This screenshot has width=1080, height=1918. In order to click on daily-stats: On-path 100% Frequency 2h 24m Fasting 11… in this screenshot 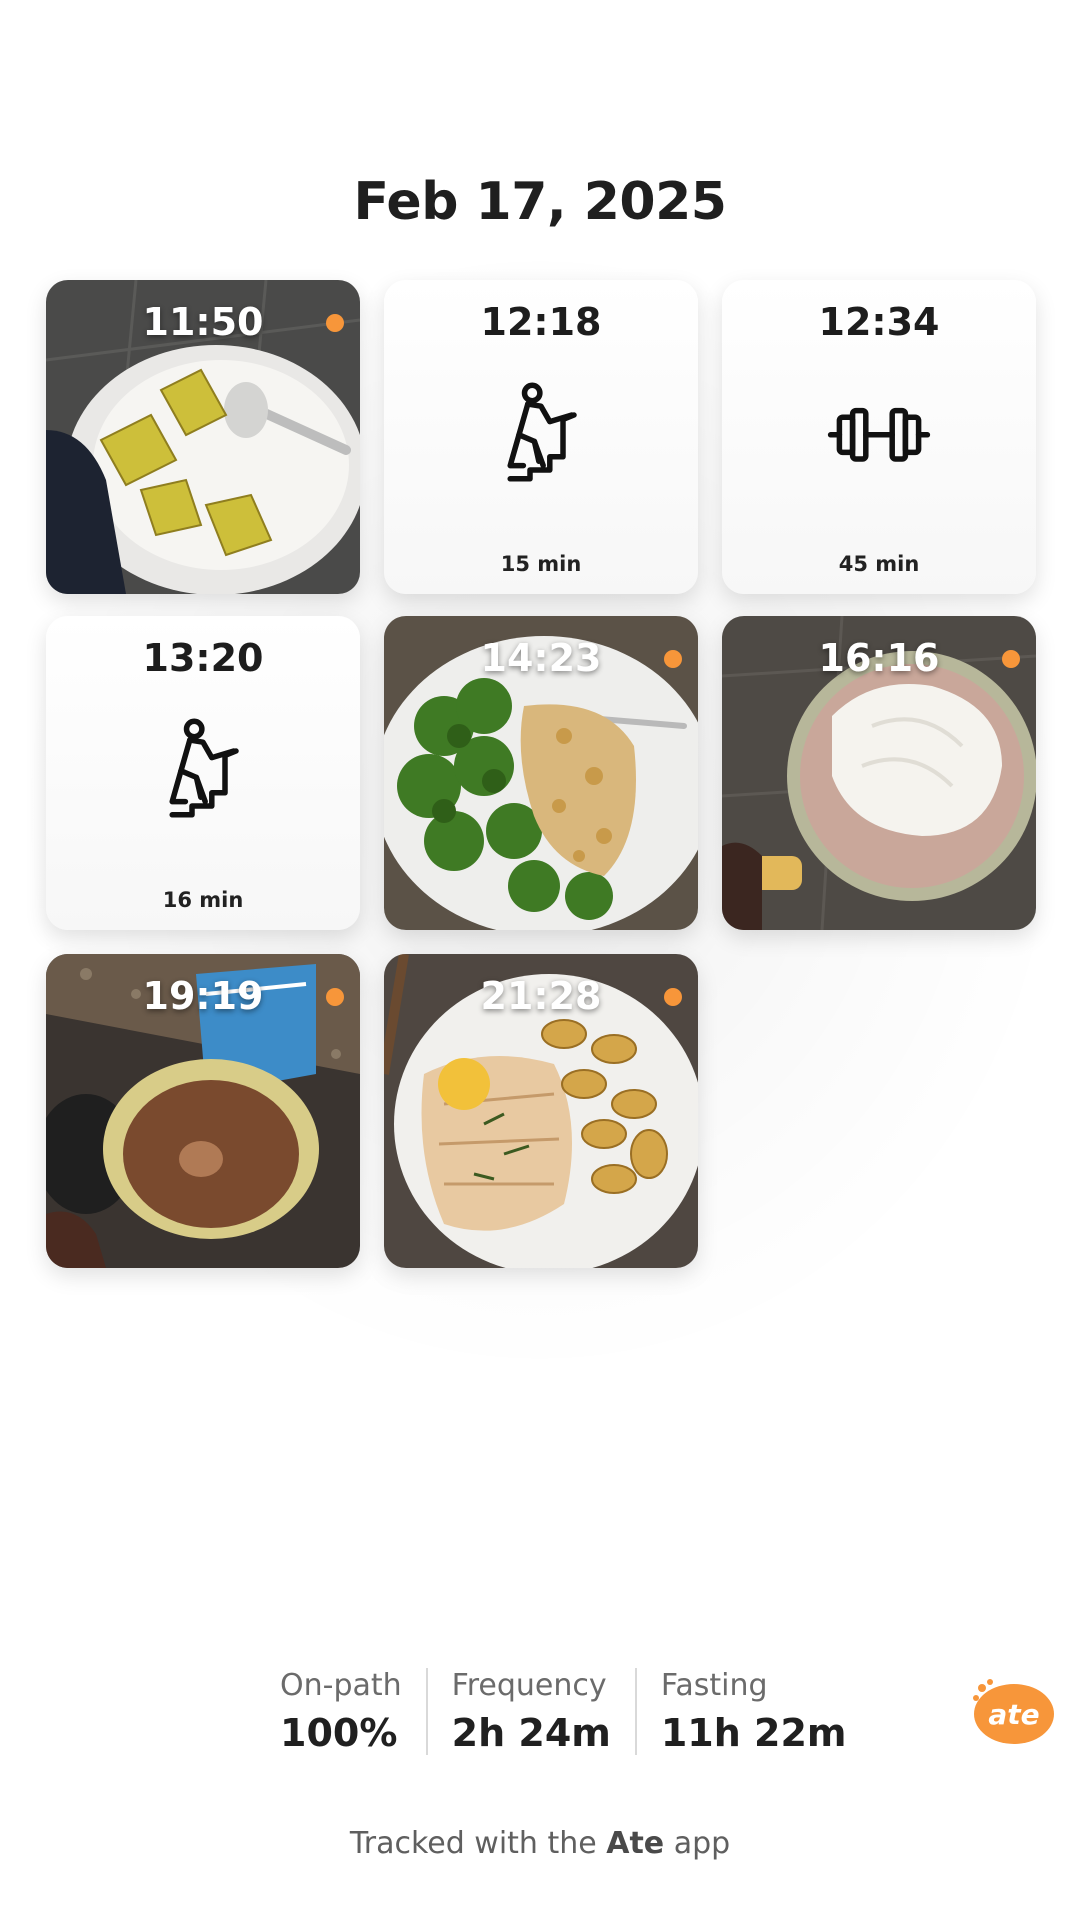, I will do `click(575, 1711)`.